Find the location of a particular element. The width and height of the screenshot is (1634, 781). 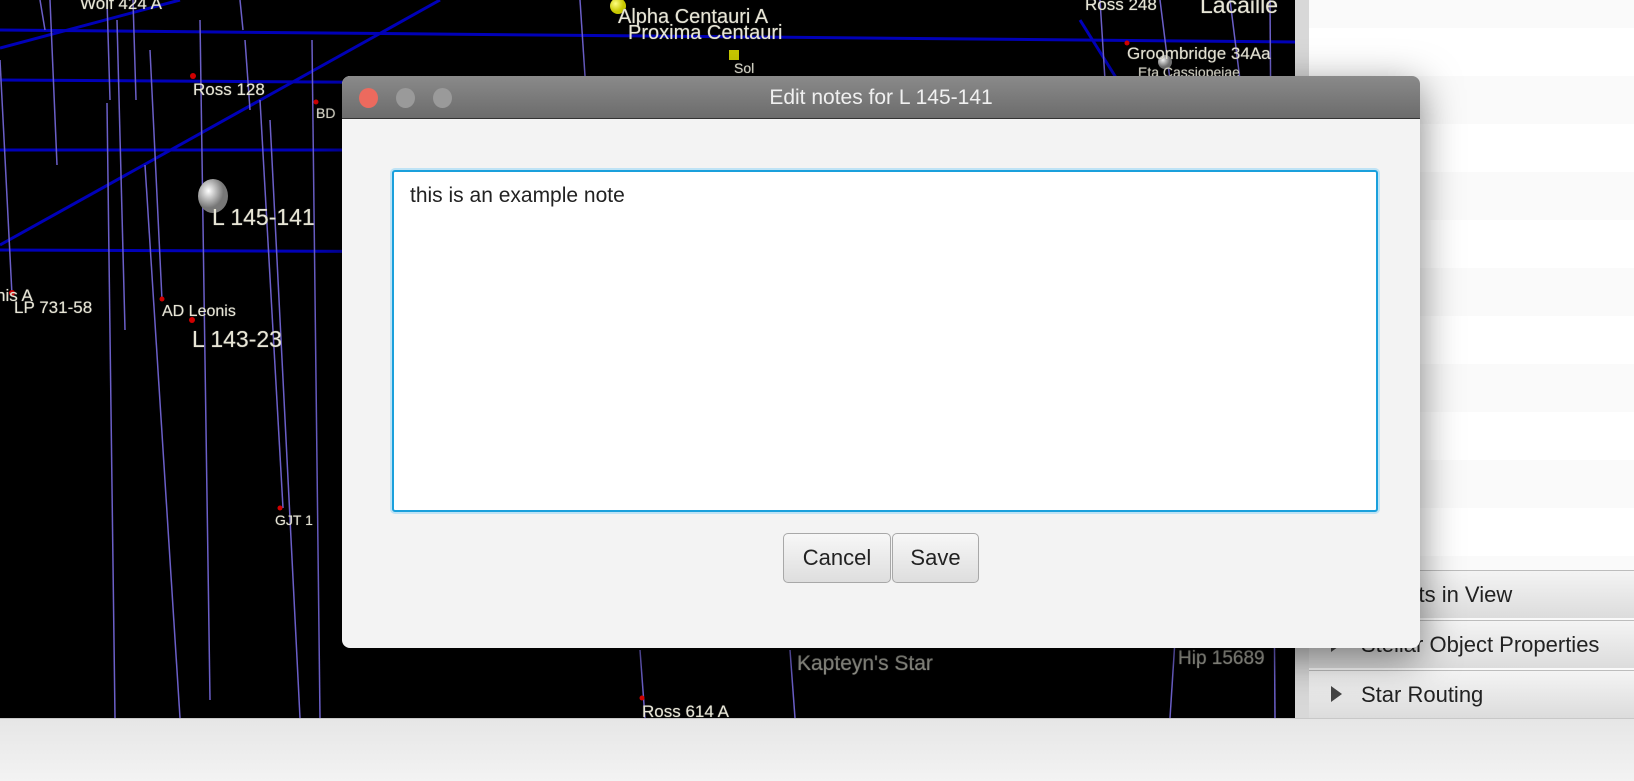

status-bar is located at coordinates (817, 749).